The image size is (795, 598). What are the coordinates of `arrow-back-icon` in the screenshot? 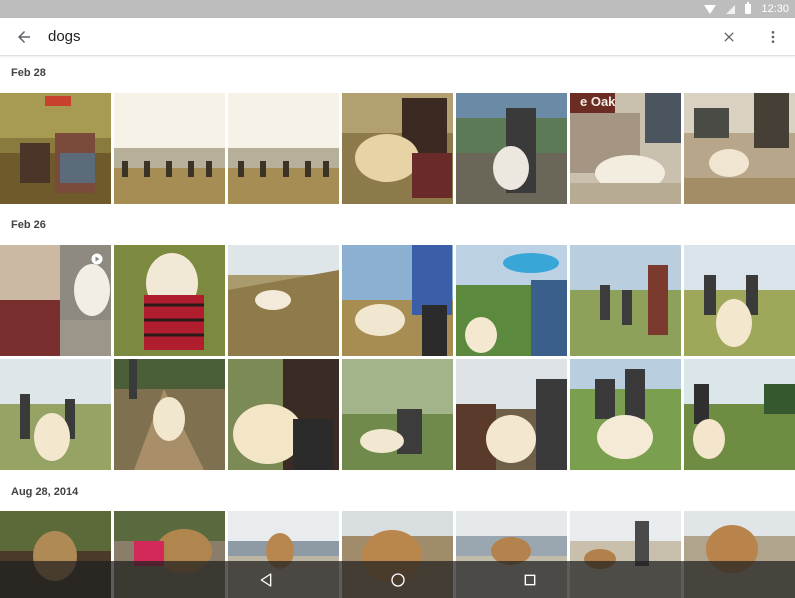 It's located at (24, 36).